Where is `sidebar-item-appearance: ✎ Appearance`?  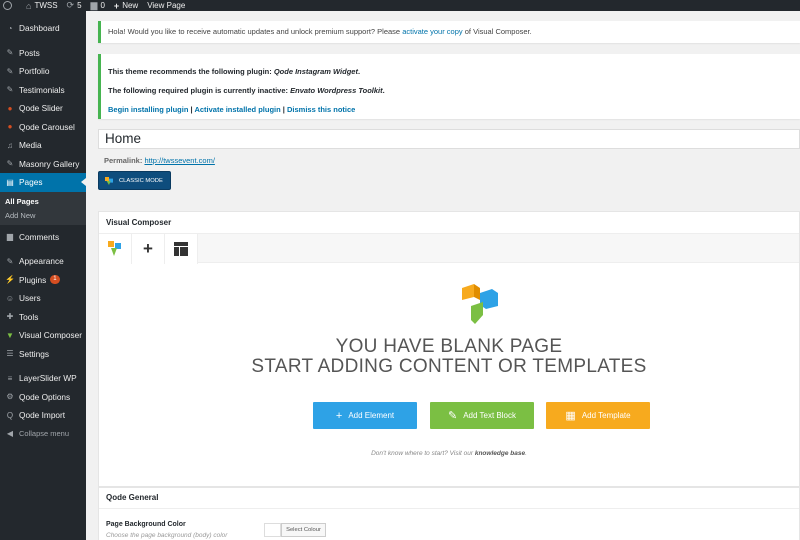 sidebar-item-appearance: ✎ Appearance is located at coordinates (43, 261).